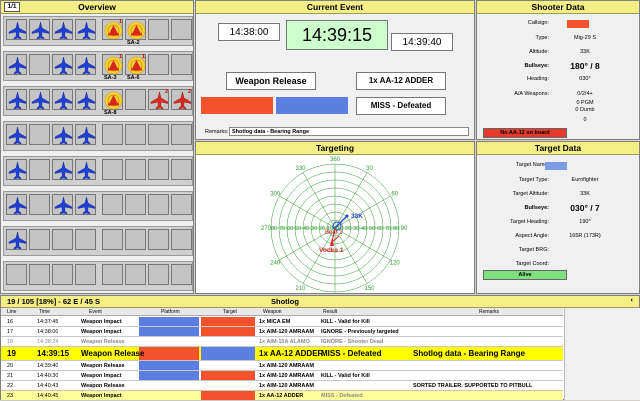 This screenshot has width=640, height=401. I want to click on bearing-label: 210, so click(300, 289).